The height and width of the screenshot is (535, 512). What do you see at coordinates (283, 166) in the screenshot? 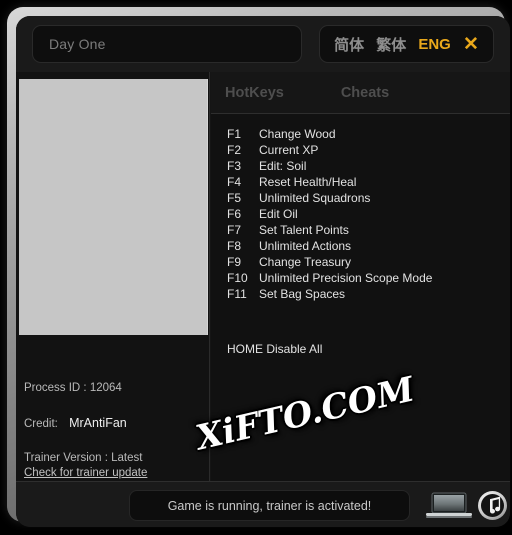
I see `hotkey-label: Edit: Soil` at bounding box center [283, 166].